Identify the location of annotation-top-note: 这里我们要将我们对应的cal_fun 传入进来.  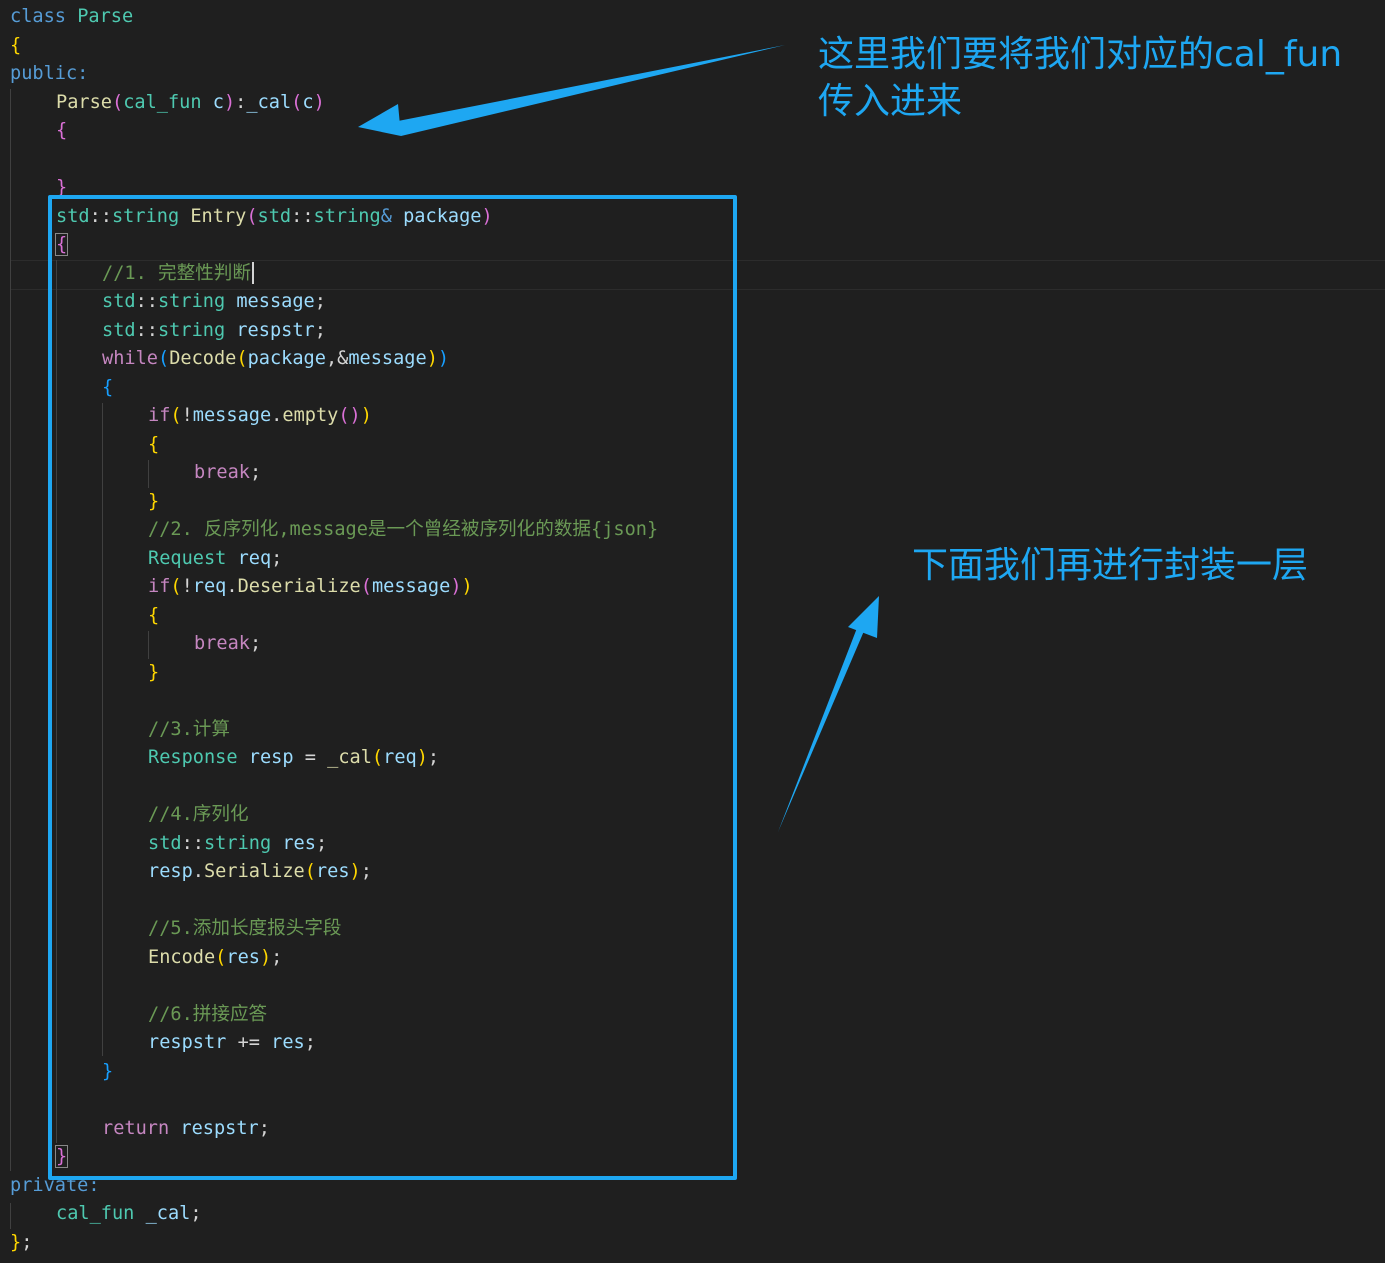
(1080, 78).